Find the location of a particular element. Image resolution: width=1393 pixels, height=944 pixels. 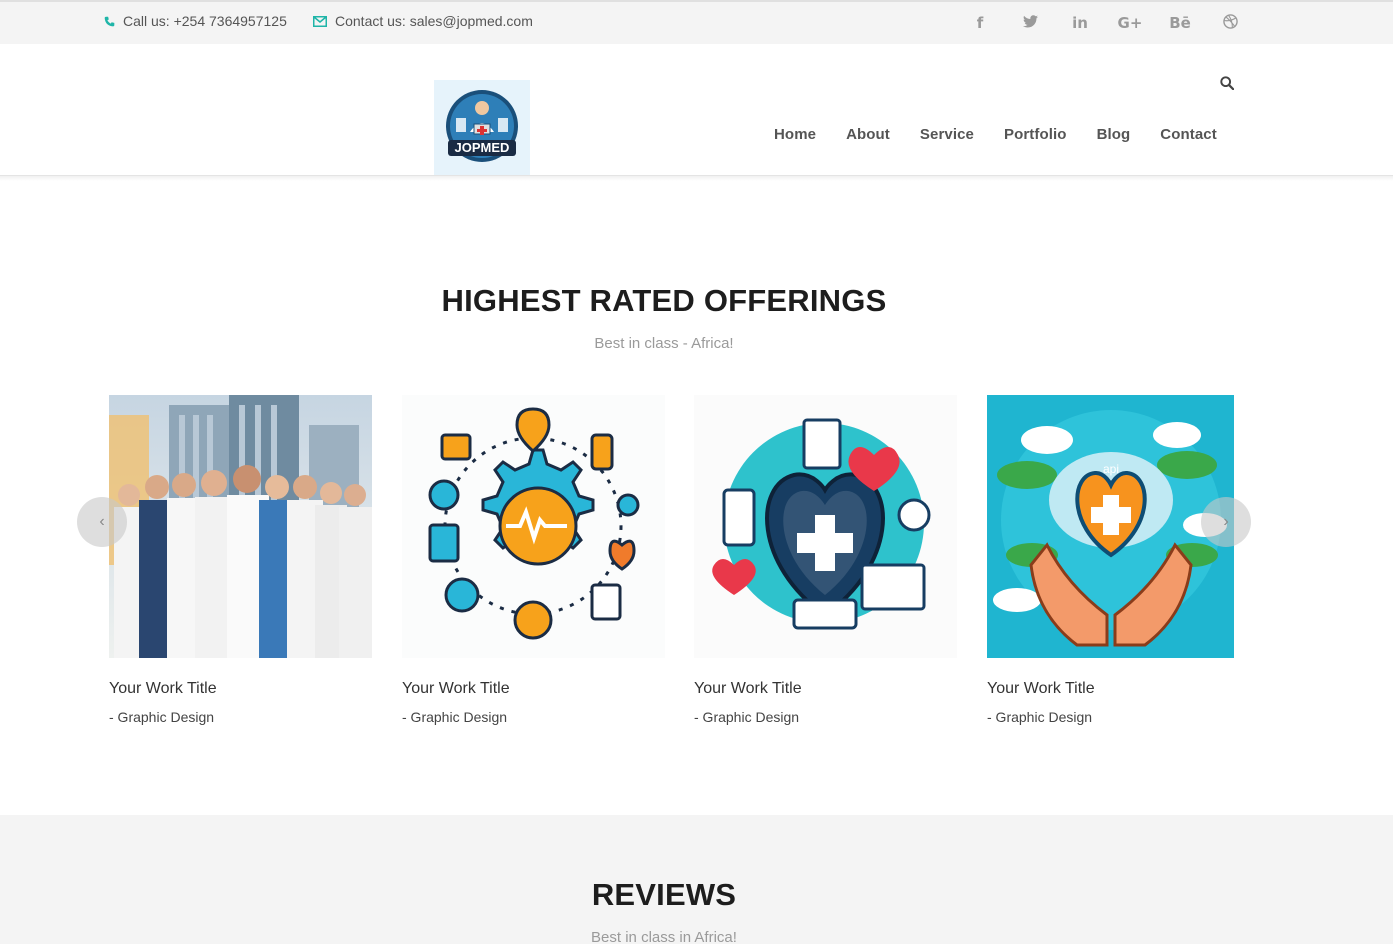

svg-text: api is located at coordinates (1111, 469).